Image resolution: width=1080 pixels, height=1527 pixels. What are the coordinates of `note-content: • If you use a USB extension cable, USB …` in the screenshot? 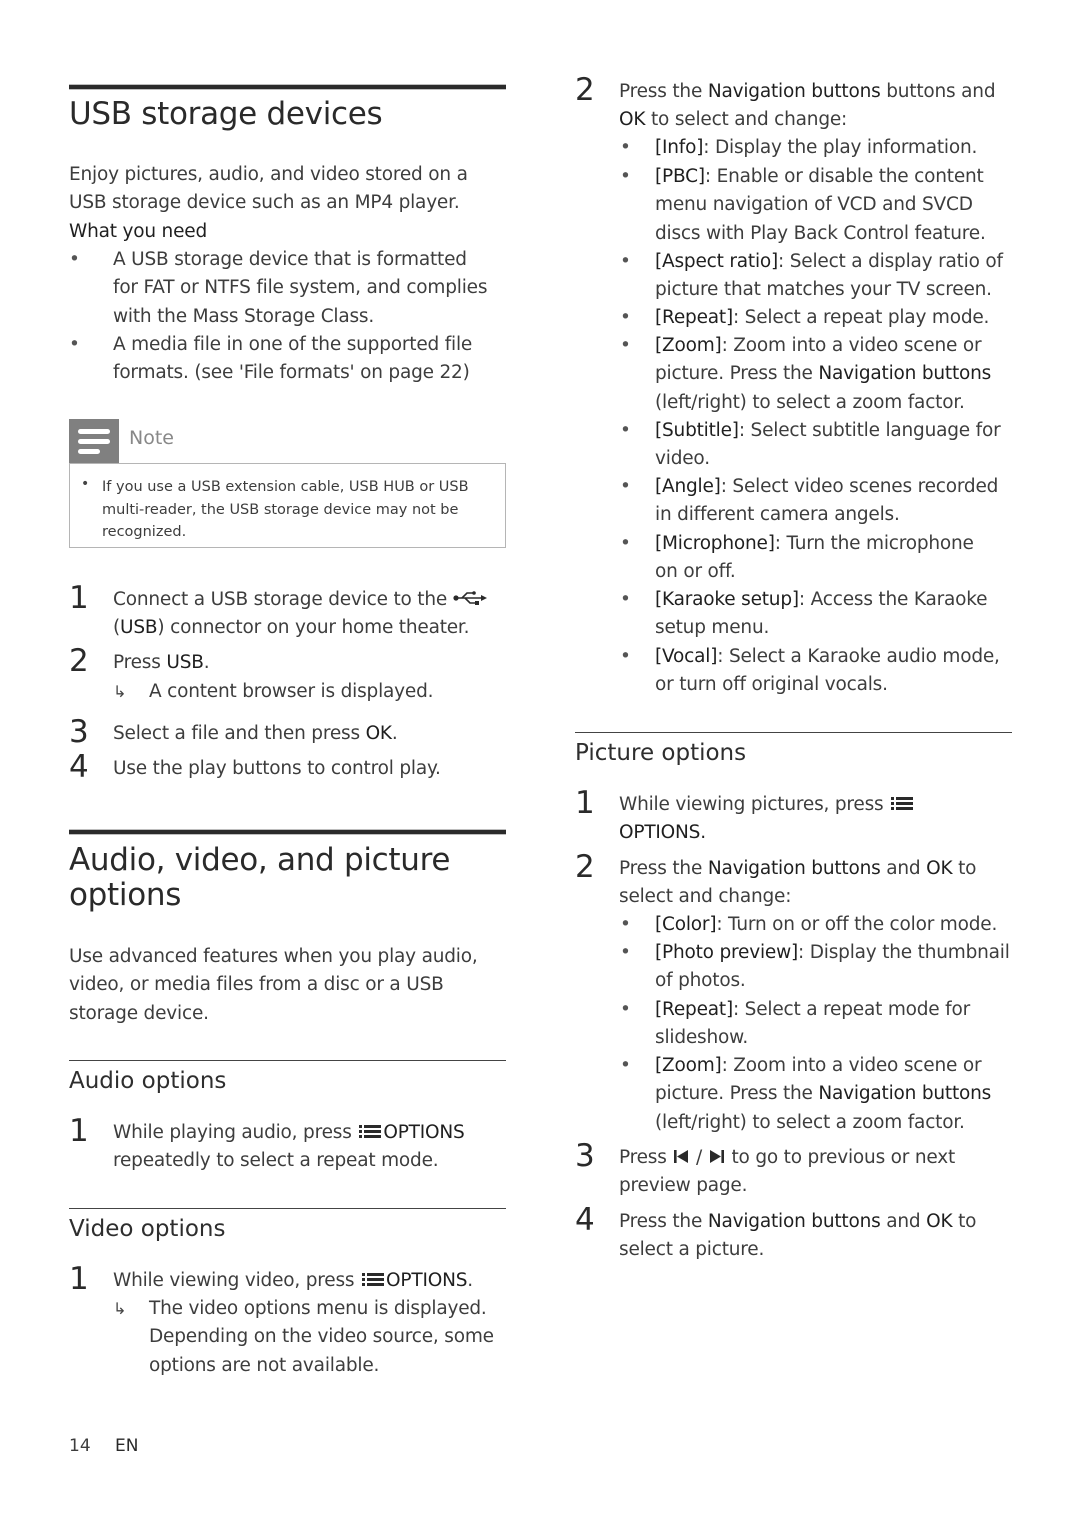 It's located at (287, 505).